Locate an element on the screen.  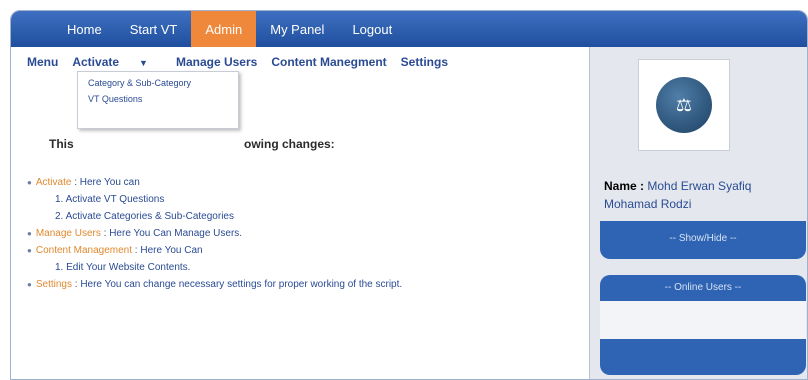
welcome-text: This owing changes: is located at coordinates (192, 144).